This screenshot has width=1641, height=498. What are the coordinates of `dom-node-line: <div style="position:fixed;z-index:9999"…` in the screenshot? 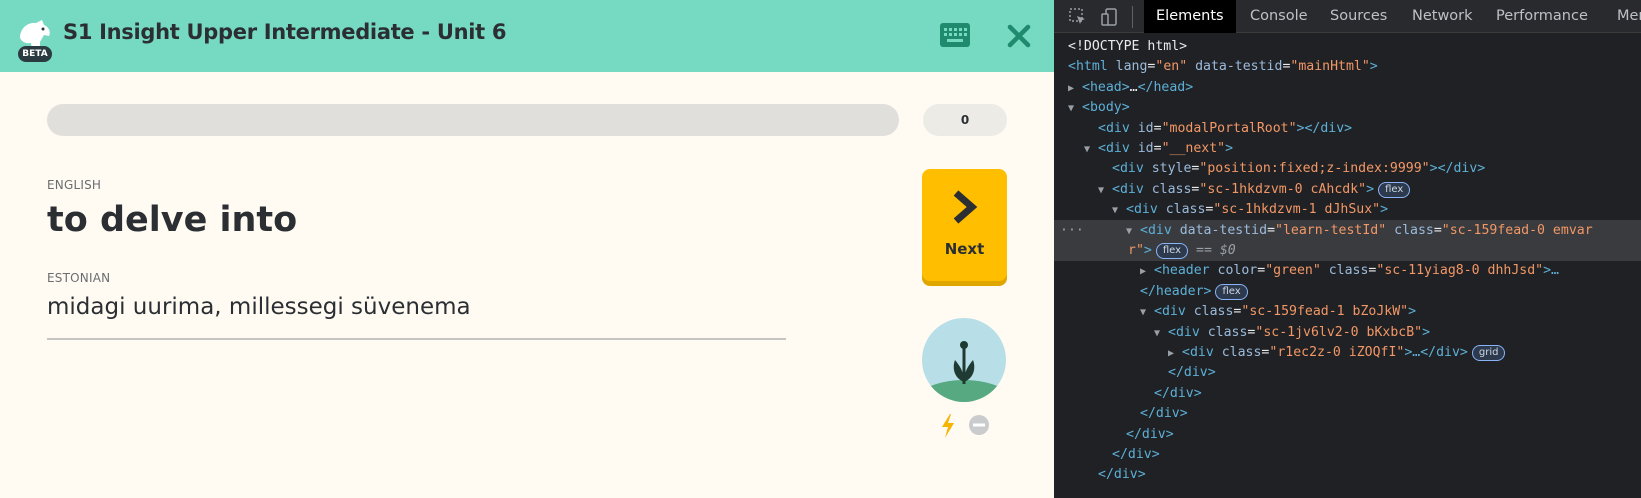 It's located at (1347, 168).